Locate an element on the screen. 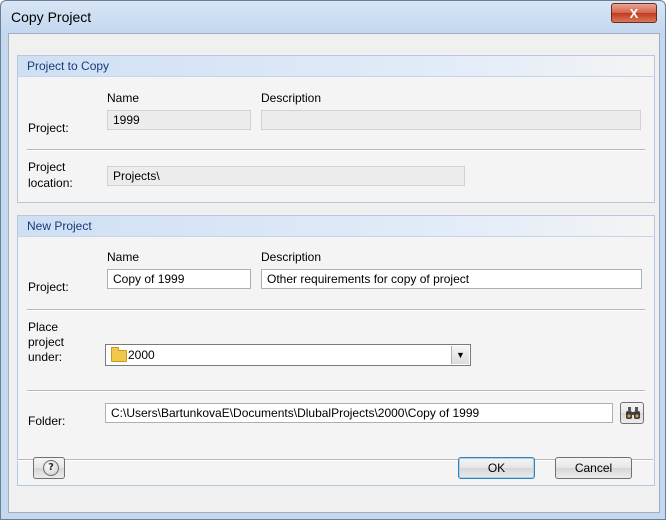  place-under-label-line2: project is located at coordinates (46, 342).